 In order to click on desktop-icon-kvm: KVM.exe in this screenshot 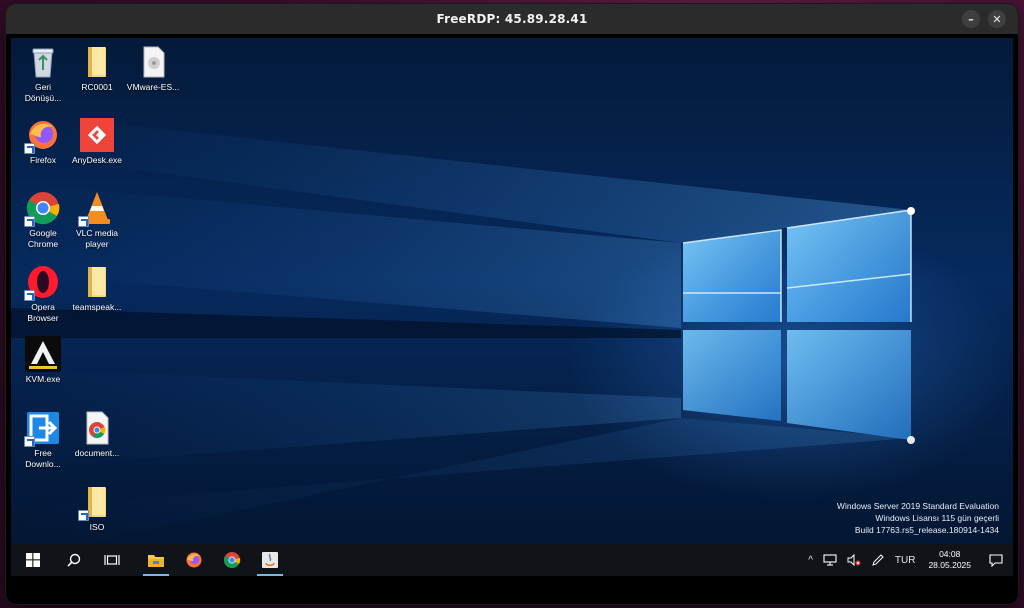, I will do `click(43, 360)`.